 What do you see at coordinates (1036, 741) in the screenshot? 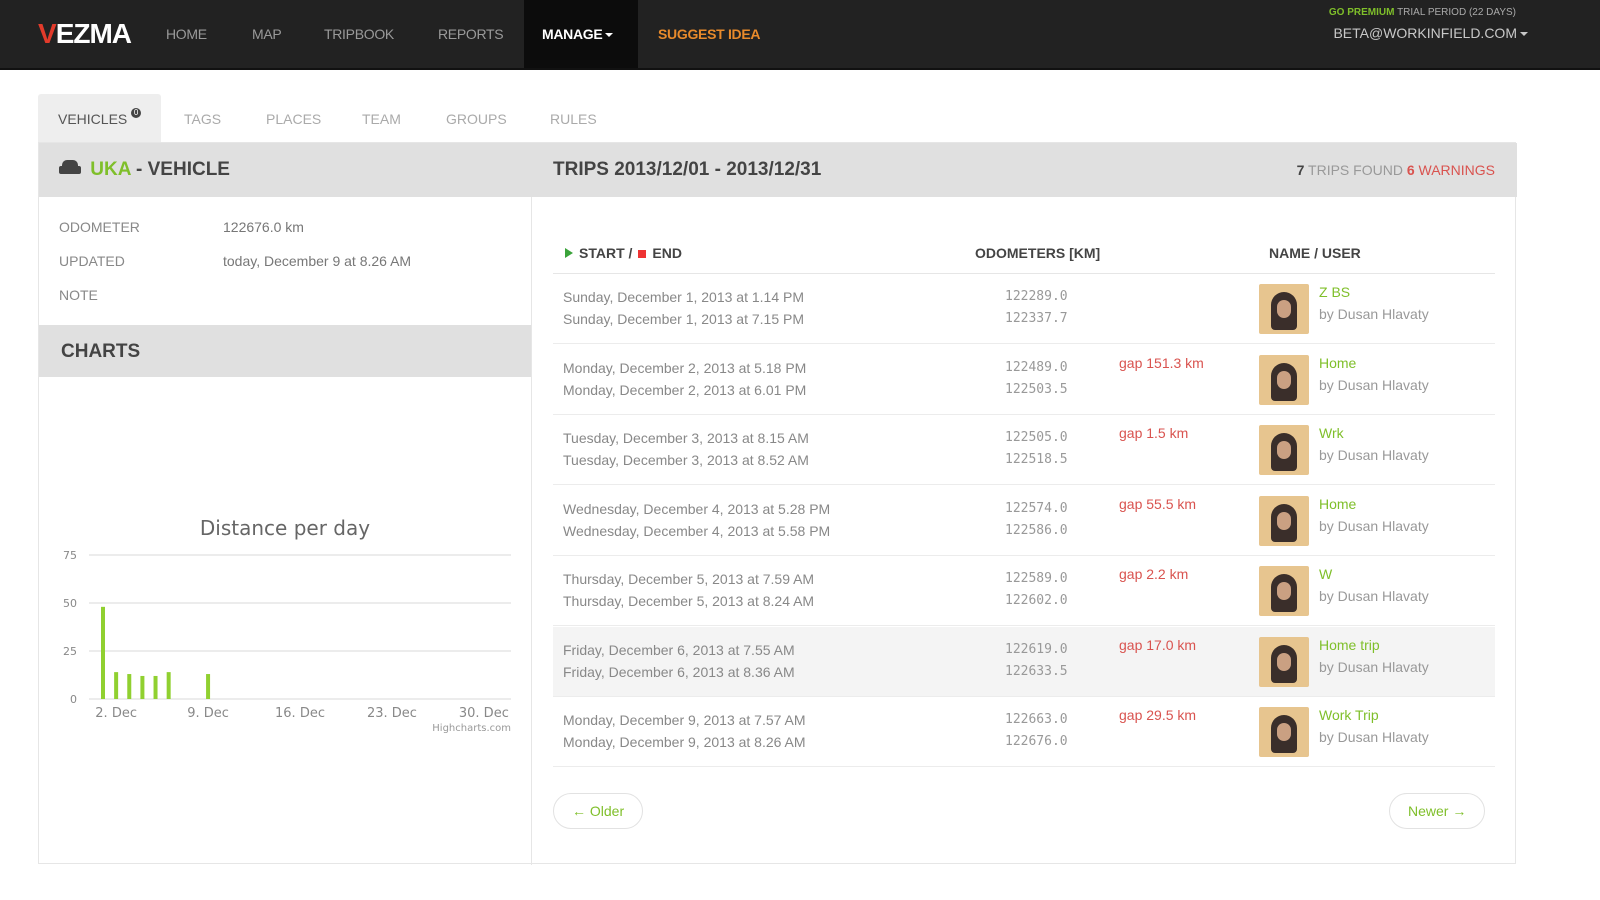
I see `trip-odo-end: 122676.0` at bounding box center [1036, 741].